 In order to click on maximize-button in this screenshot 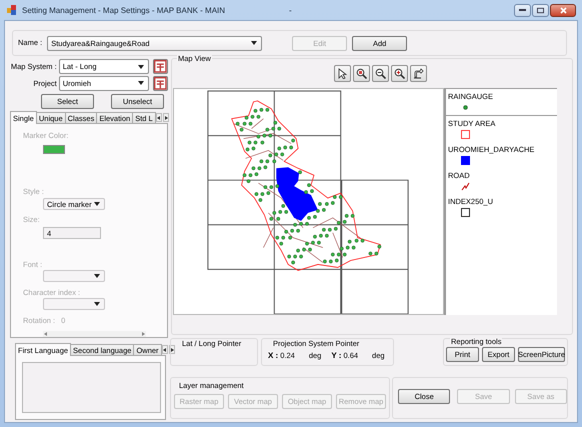, I will do `click(540, 10)`.